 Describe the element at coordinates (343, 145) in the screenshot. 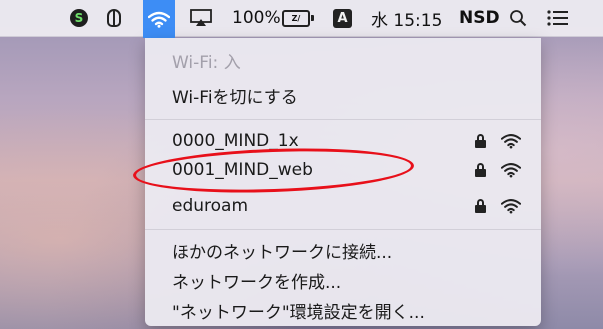

I see `network-item: 0000_MIND_1x` at that location.